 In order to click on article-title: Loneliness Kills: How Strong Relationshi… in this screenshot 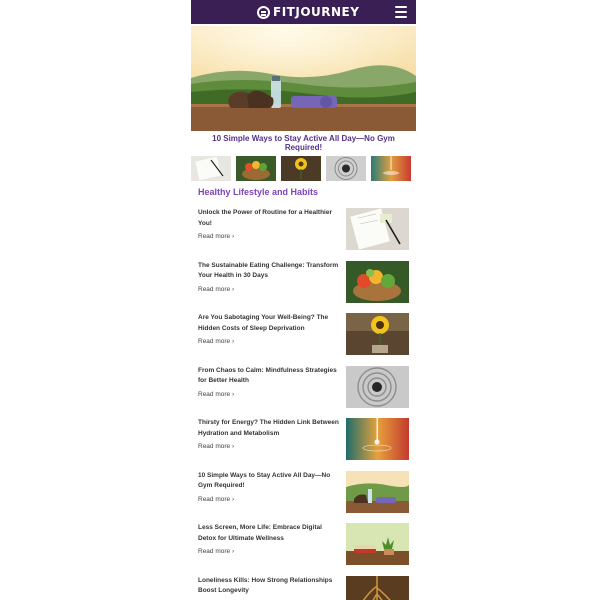, I will do `click(269, 586)`.